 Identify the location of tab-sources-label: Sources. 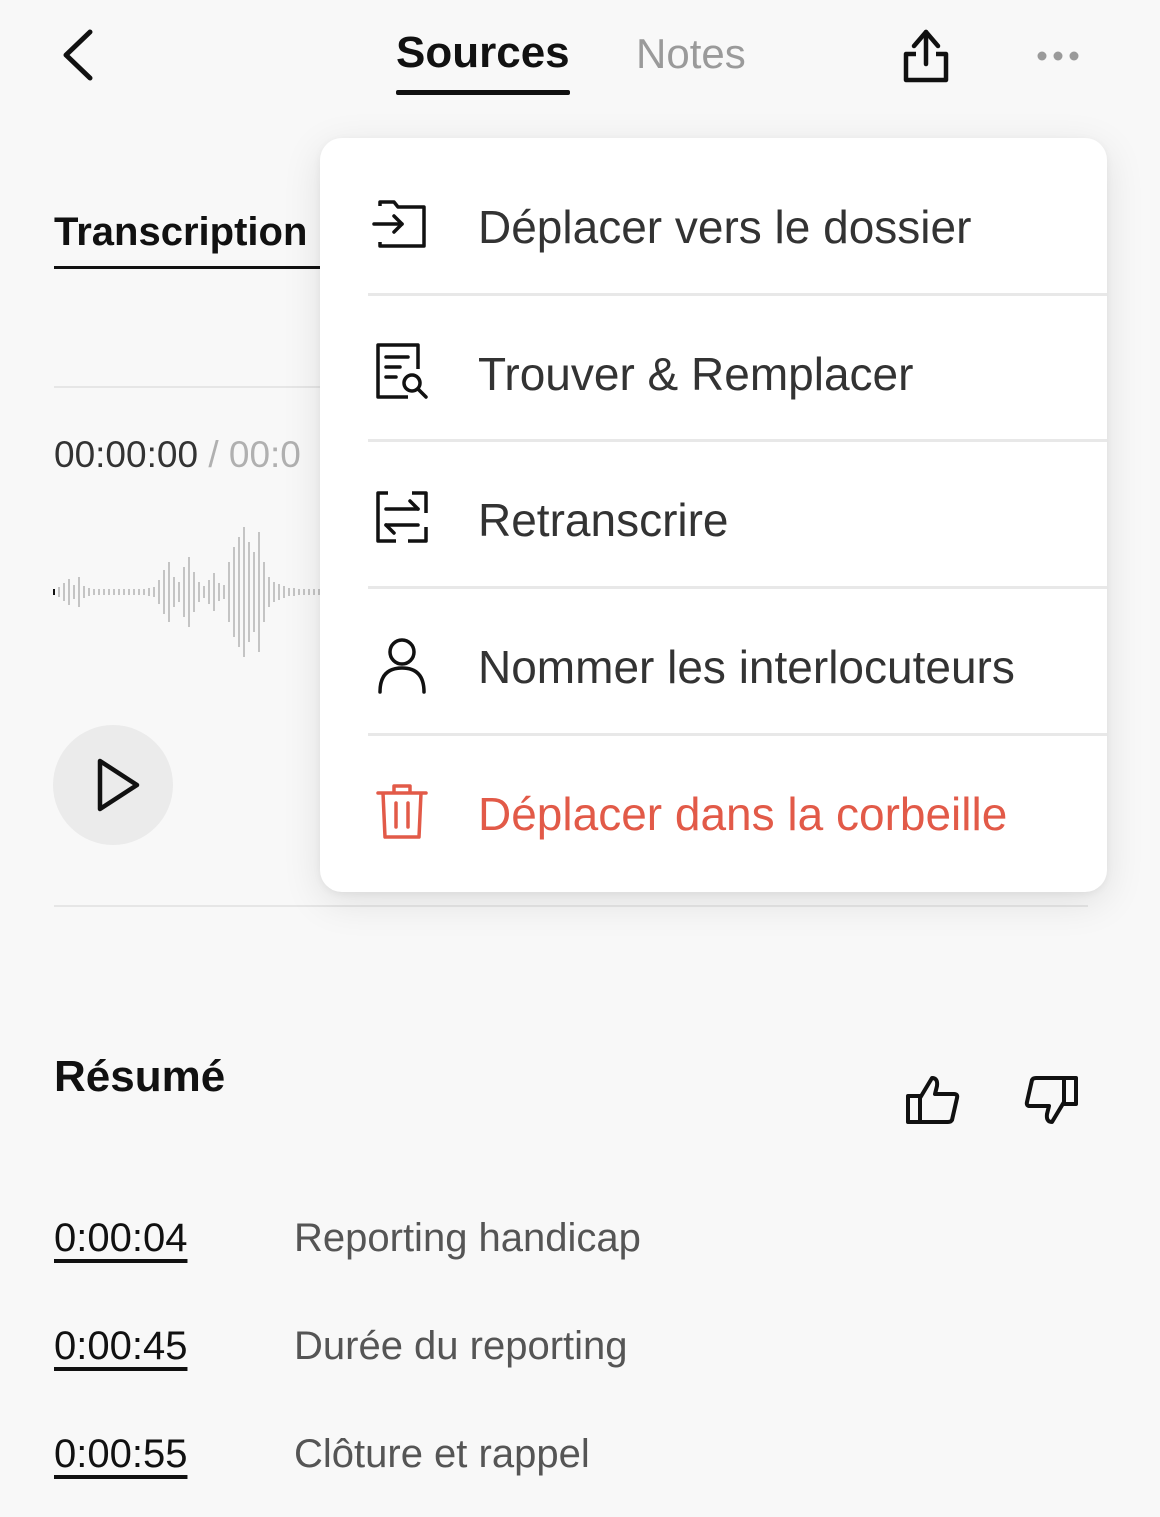
(483, 52).